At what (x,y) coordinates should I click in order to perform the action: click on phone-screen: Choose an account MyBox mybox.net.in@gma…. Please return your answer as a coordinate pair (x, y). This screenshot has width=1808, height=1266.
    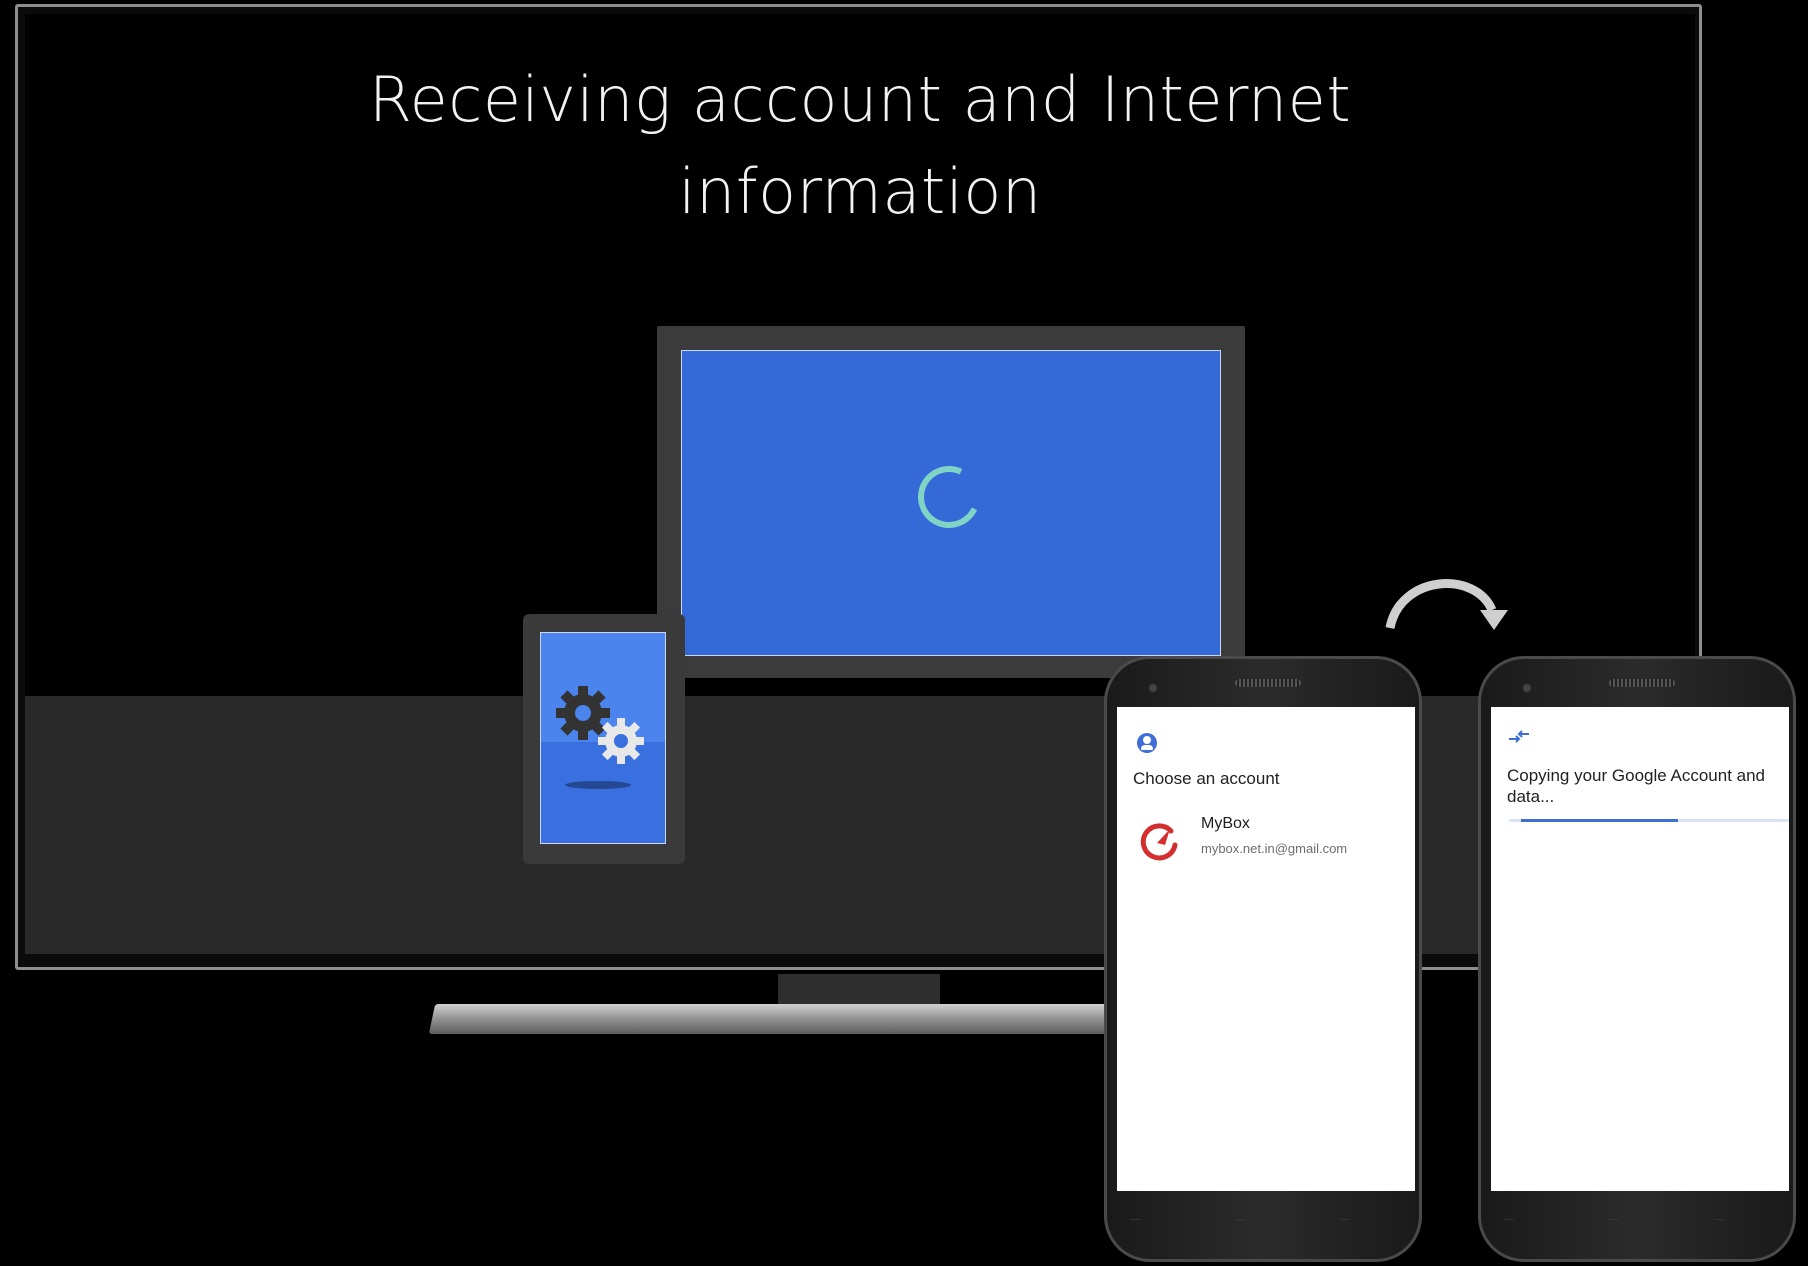
    Looking at the image, I should click on (1266, 949).